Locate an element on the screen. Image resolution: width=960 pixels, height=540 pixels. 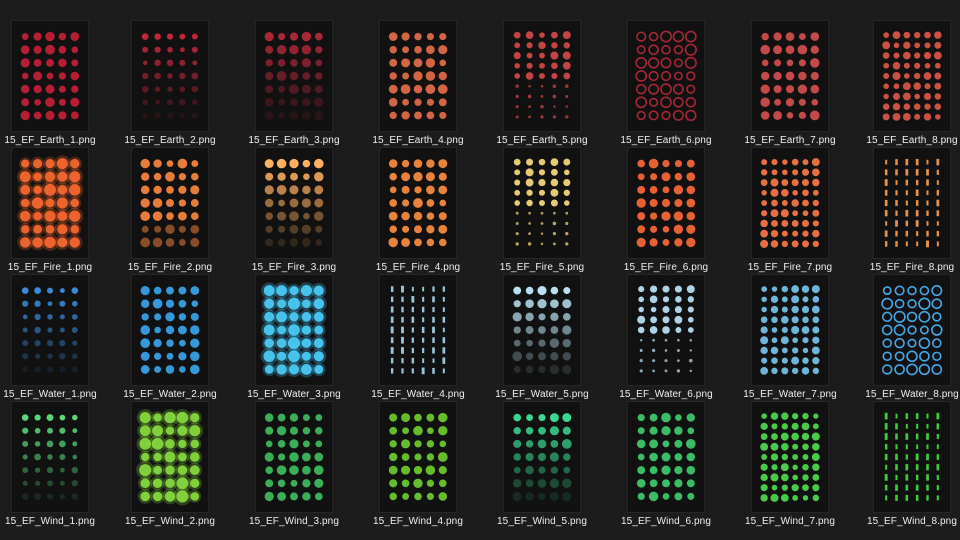
file-name-label: 15_EF_Fire_6.png is located at coordinates (666, 267).